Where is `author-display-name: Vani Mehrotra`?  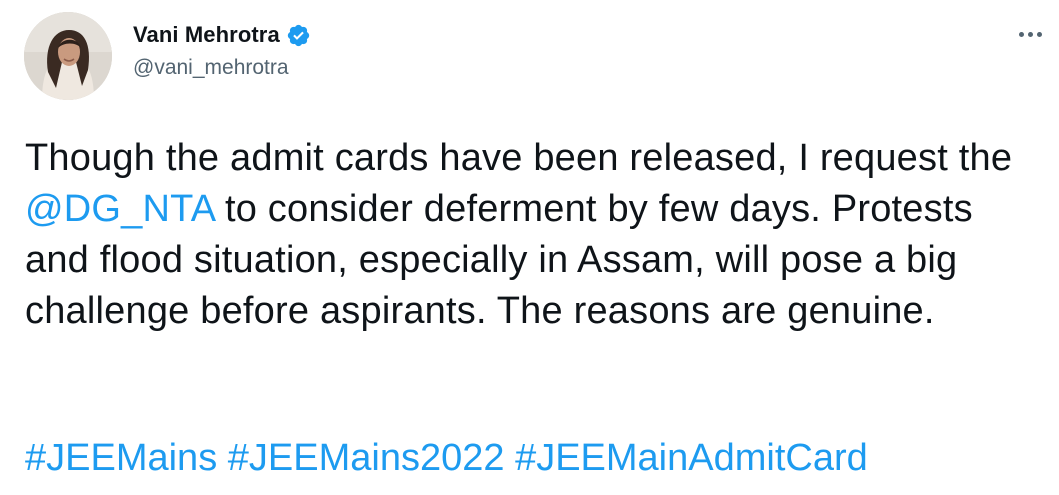 author-display-name: Vani Mehrotra is located at coordinates (206, 35).